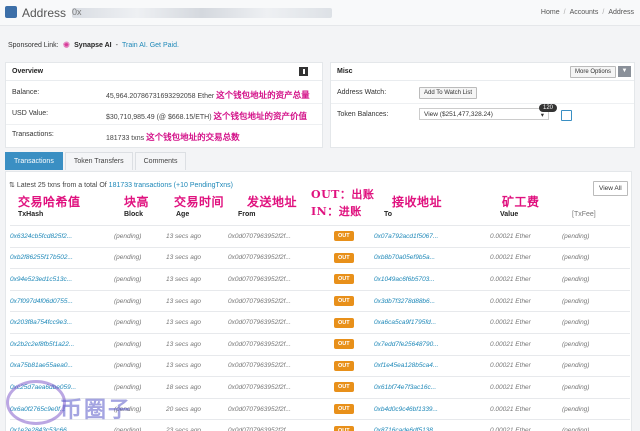  What do you see at coordinates (164, 72) in the screenshot?
I see `overview-title: Overview` at bounding box center [164, 72].